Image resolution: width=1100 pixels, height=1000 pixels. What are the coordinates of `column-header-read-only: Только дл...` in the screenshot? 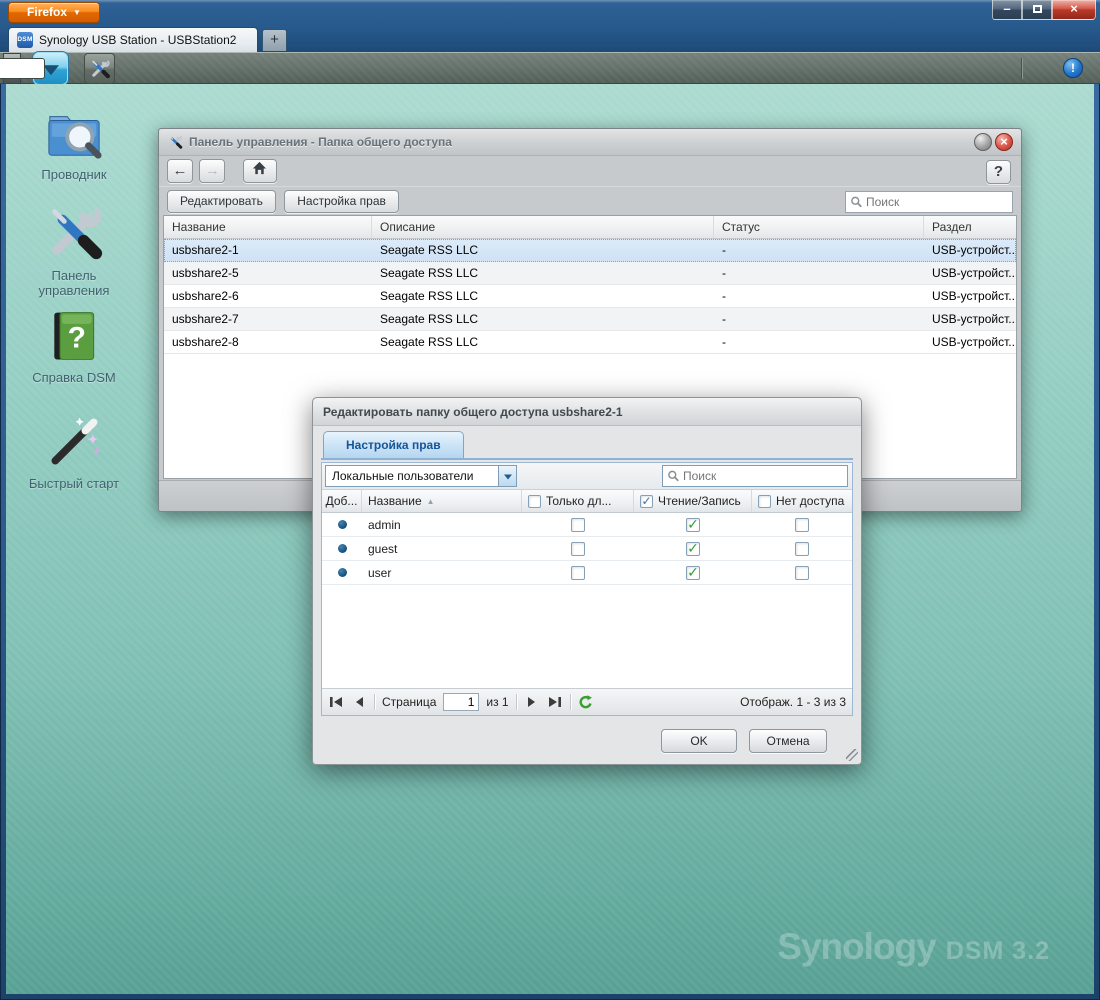 It's located at (578, 501).